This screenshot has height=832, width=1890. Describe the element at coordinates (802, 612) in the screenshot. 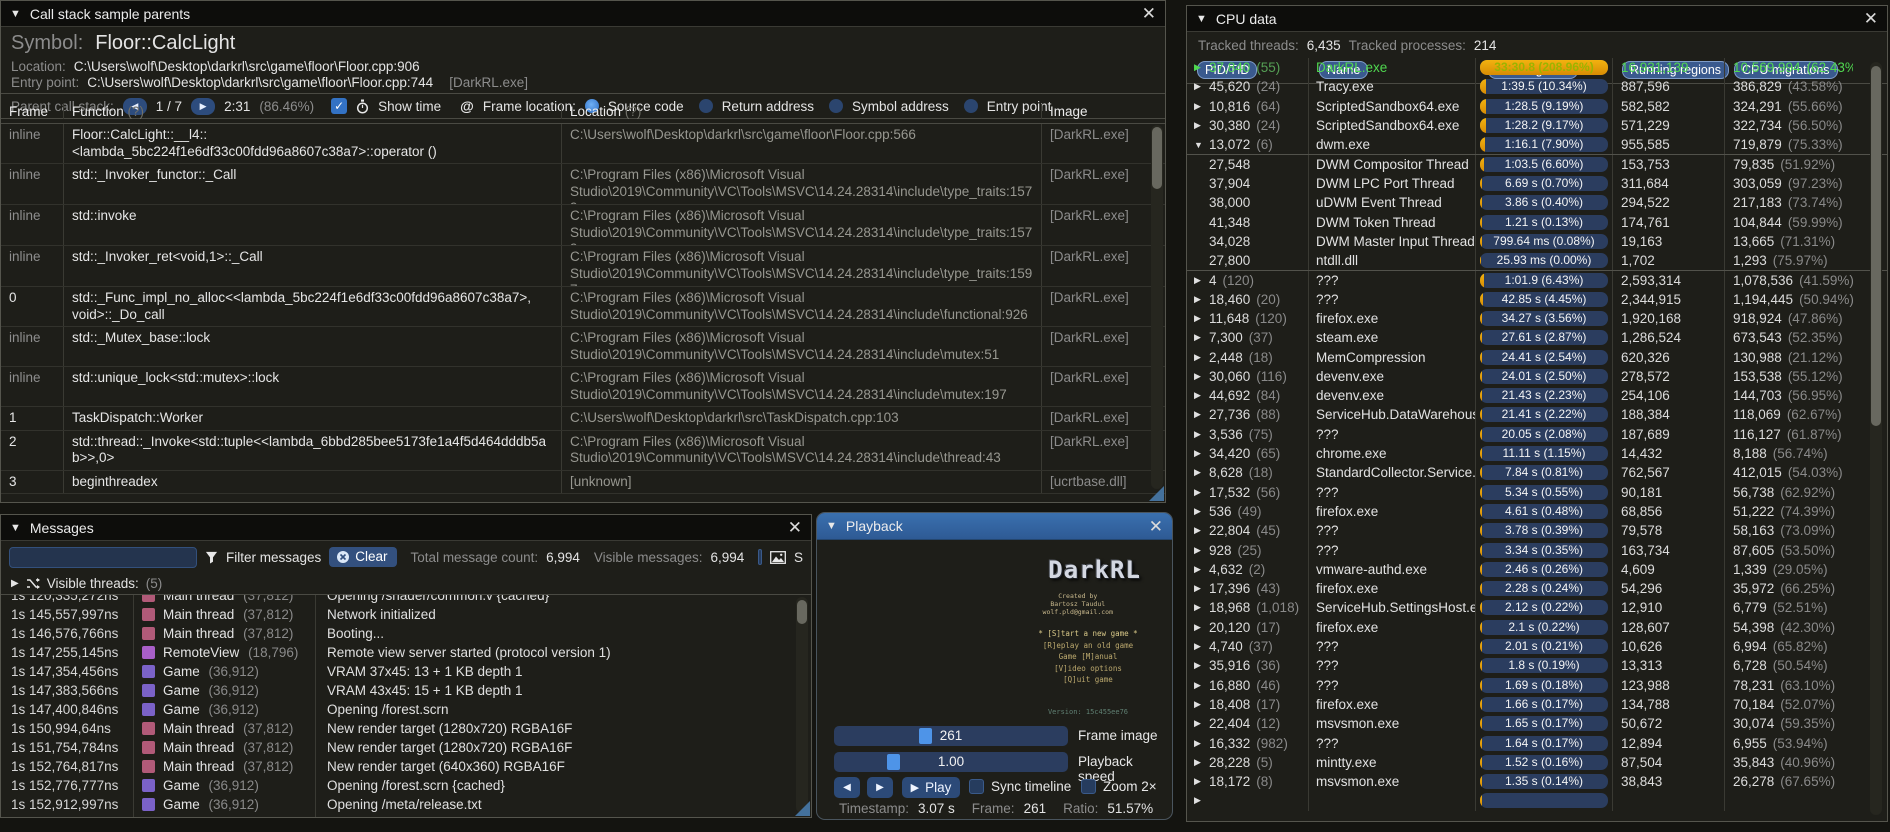

I see `messages-scrollbar-thumb` at that location.